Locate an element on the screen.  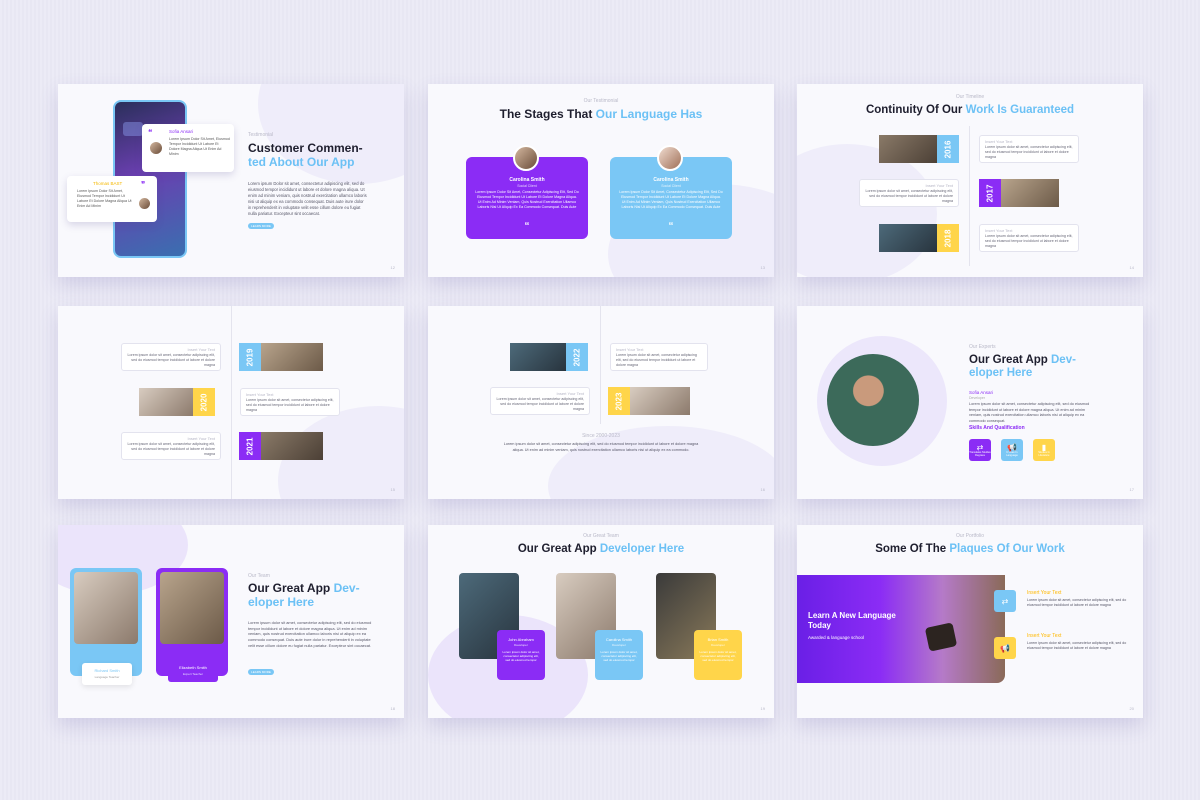
page-number: 19 is located at coordinates (762, 708).